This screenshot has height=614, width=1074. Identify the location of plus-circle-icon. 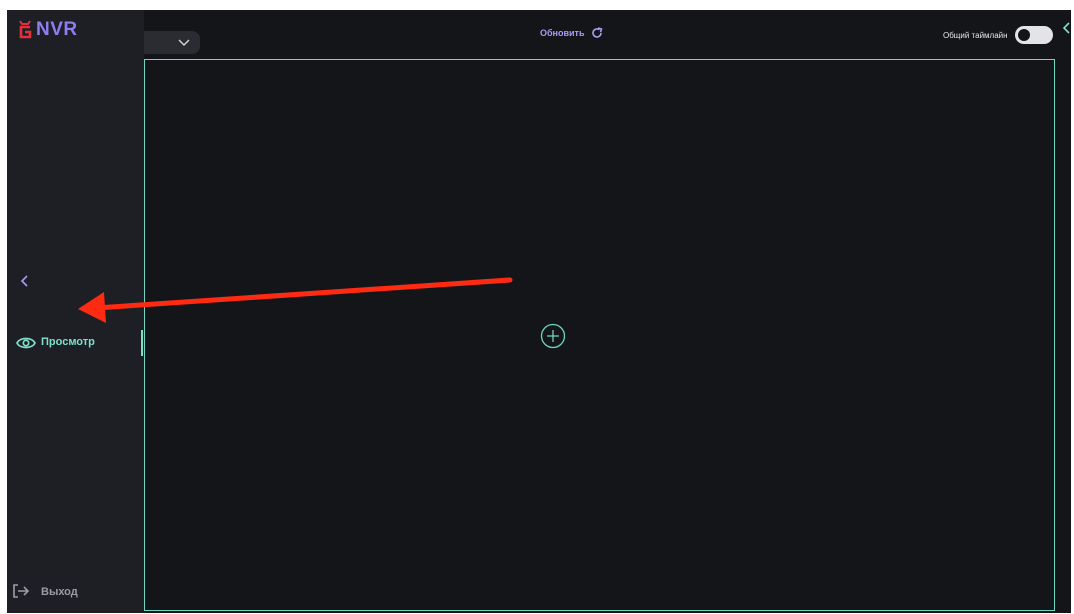
(553, 336).